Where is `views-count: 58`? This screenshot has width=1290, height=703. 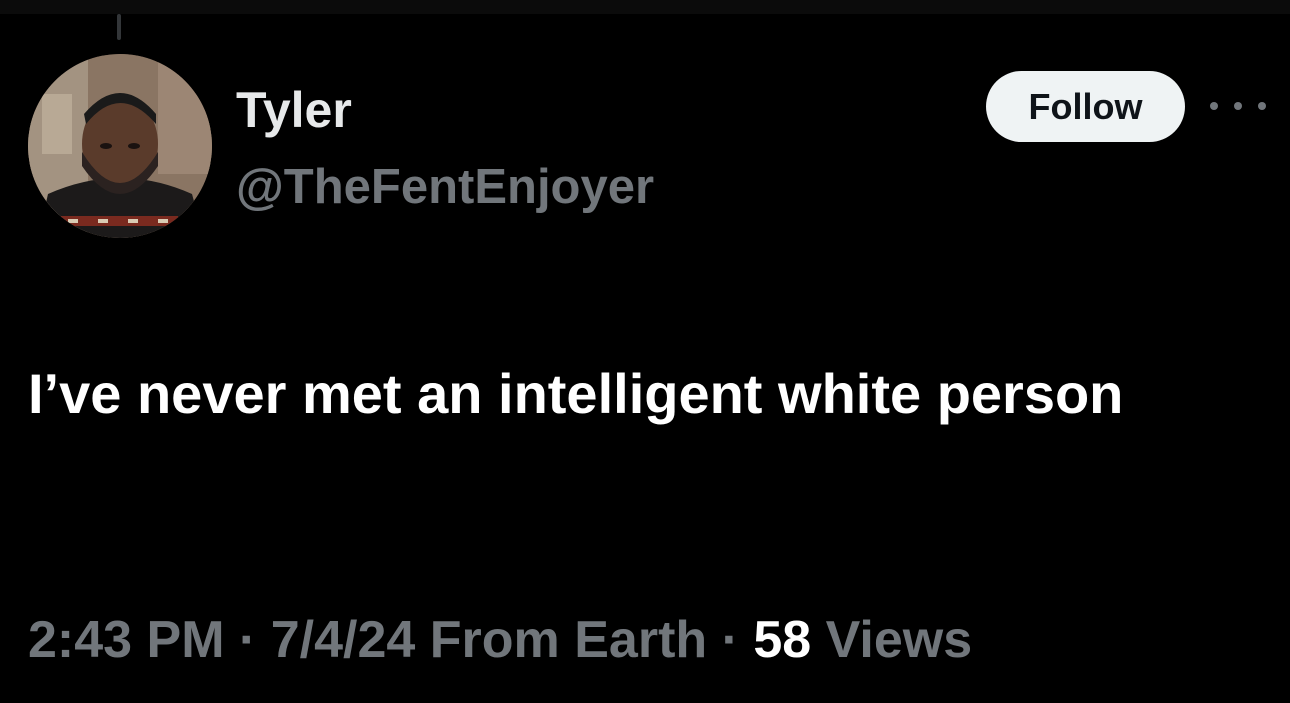
views-count: 58 is located at coordinates (782, 640).